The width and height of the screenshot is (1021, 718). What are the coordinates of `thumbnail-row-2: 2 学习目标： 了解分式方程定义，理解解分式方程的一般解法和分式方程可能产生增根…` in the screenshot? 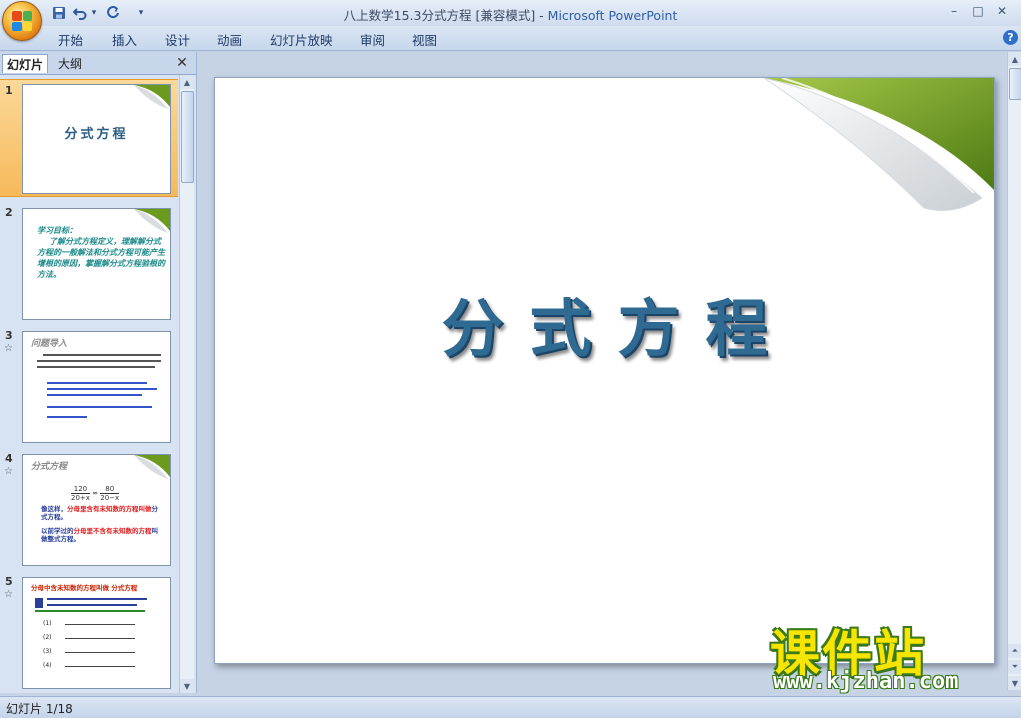 It's located at (89, 261).